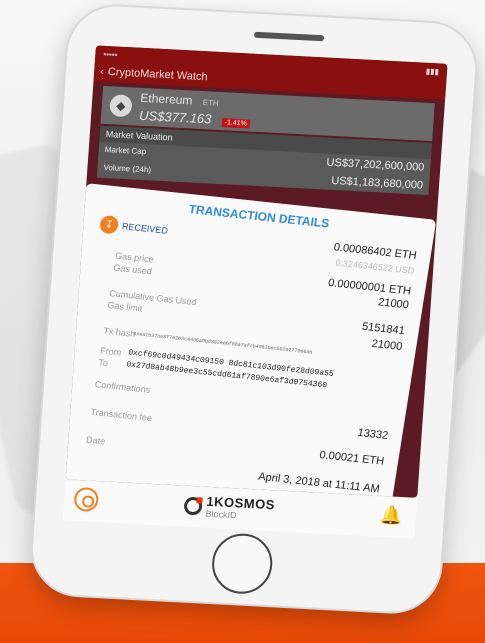 The height and width of the screenshot is (643, 485). I want to click on transaction-details-title: TRANSACTION DETAILS, so click(259, 216).